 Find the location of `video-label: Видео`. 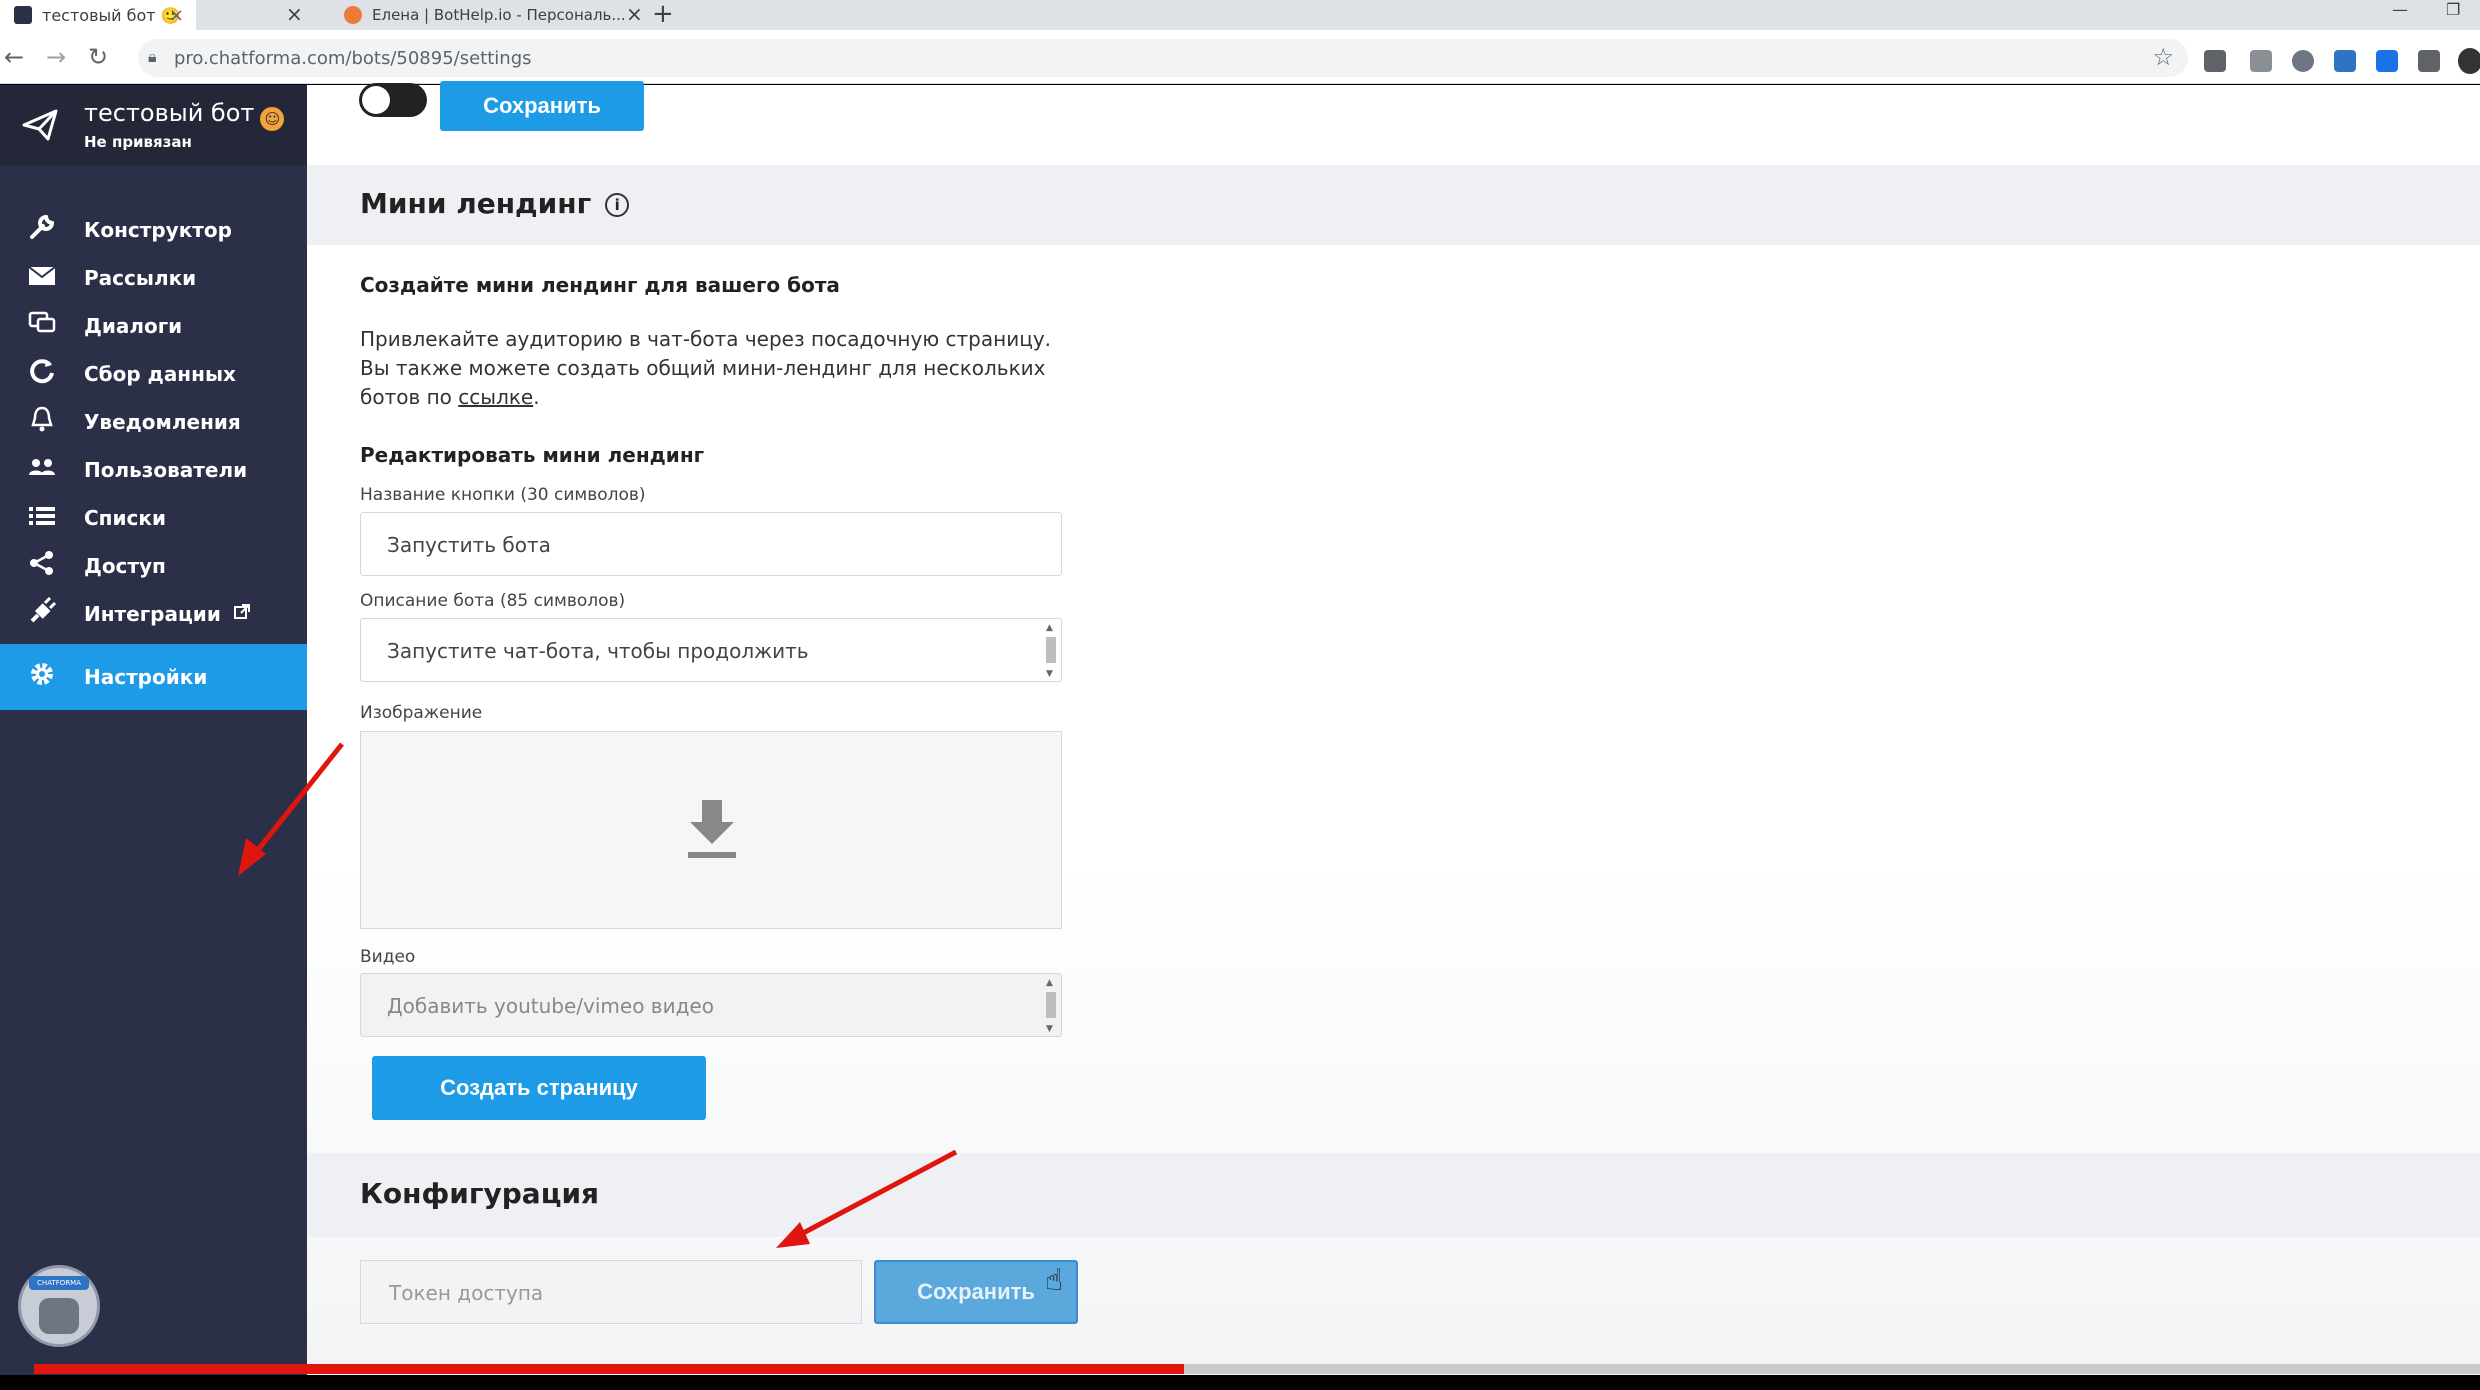

video-label: Видео is located at coordinates (388, 957).